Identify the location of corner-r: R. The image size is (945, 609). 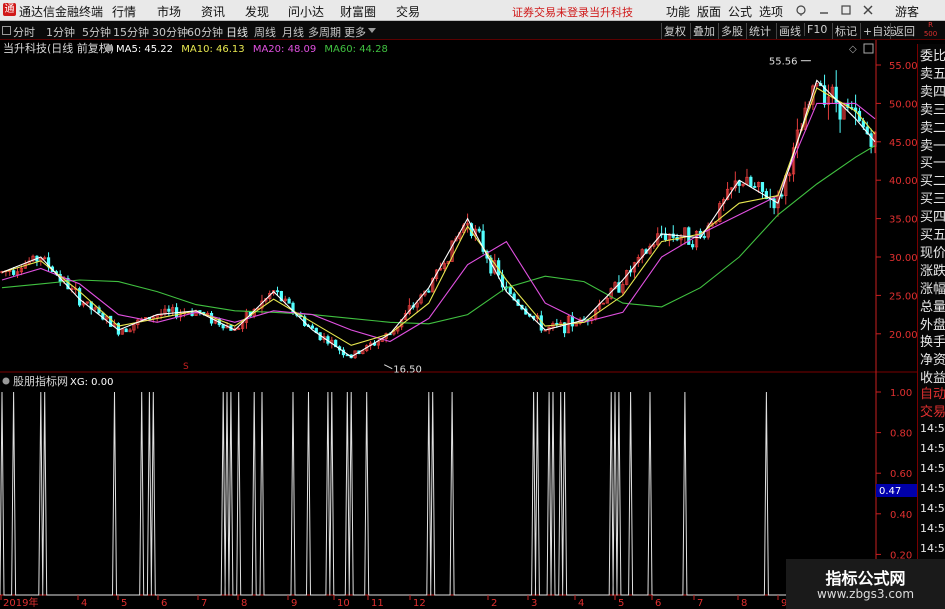
(930, 25).